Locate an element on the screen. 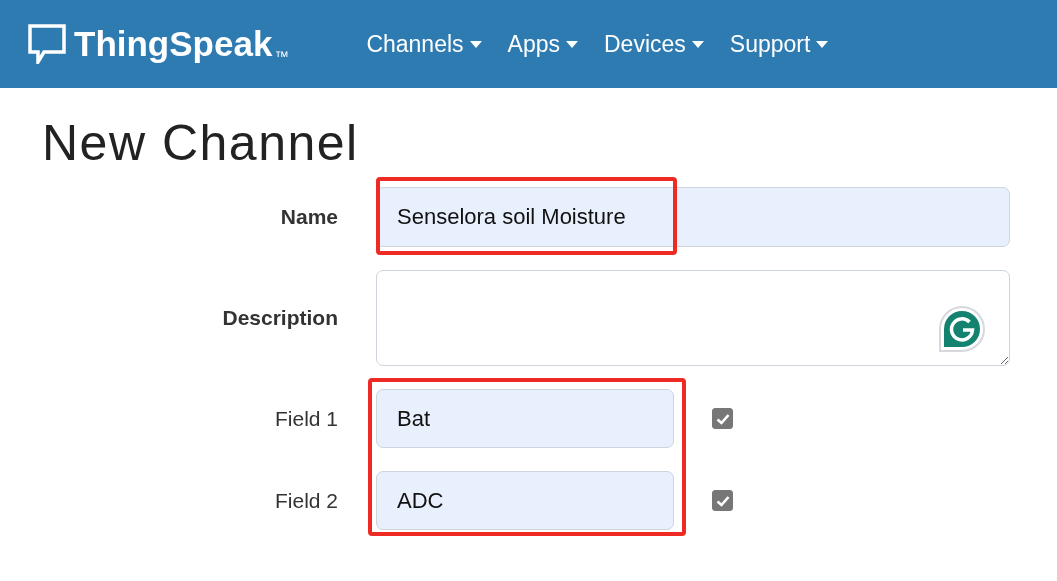 This screenshot has width=1057, height=581. field-label: Description is located at coordinates (279, 318).